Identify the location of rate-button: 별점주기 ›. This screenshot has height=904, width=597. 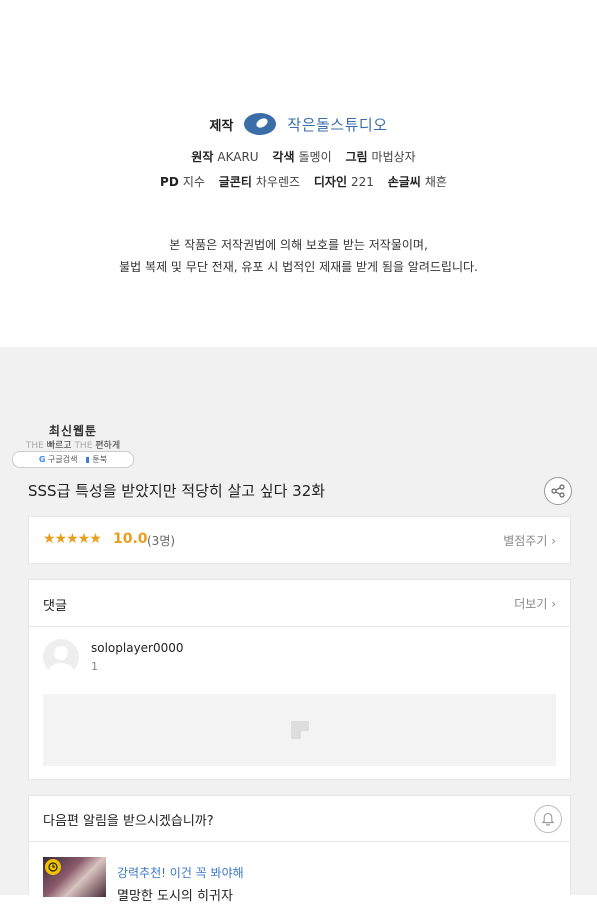
(529, 540).